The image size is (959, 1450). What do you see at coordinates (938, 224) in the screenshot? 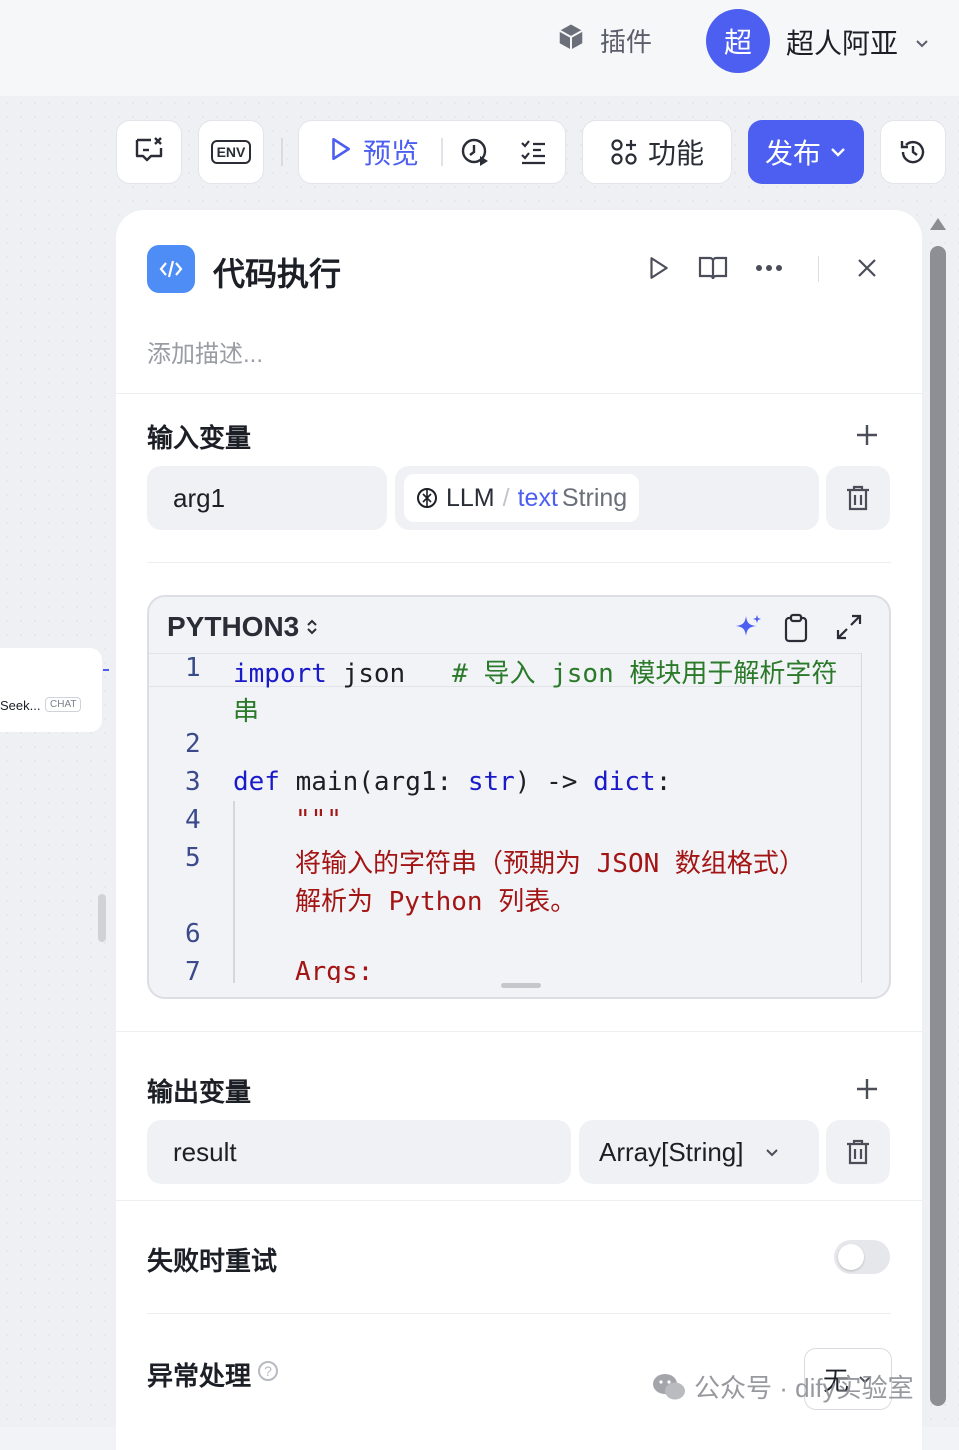
I see `scroll-up-arrow-icon` at bounding box center [938, 224].